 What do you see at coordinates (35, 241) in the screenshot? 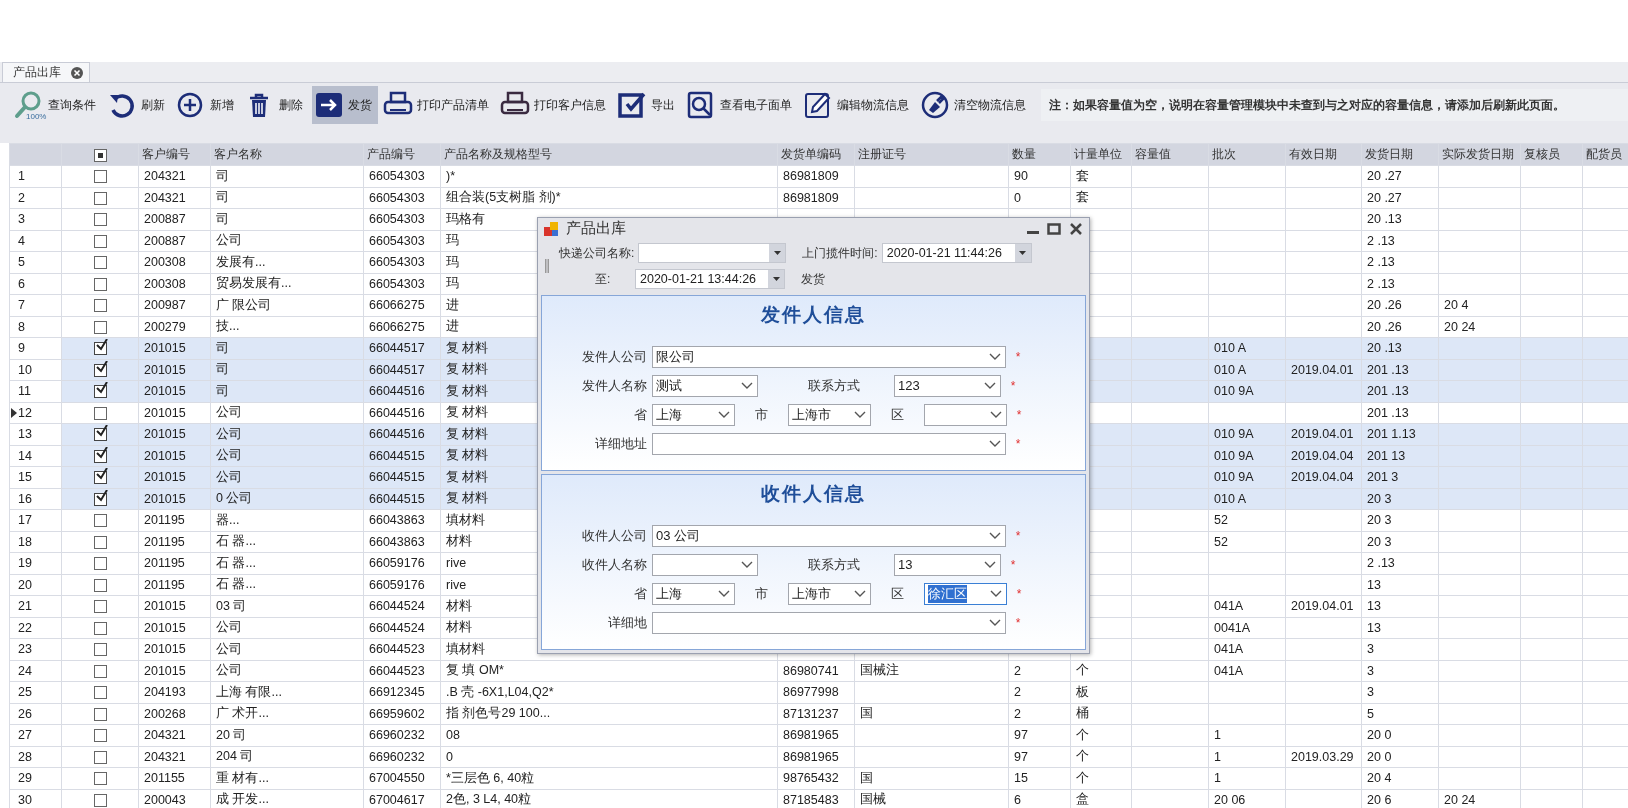
I see `row-header: 4` at bounding box center [35, 241].